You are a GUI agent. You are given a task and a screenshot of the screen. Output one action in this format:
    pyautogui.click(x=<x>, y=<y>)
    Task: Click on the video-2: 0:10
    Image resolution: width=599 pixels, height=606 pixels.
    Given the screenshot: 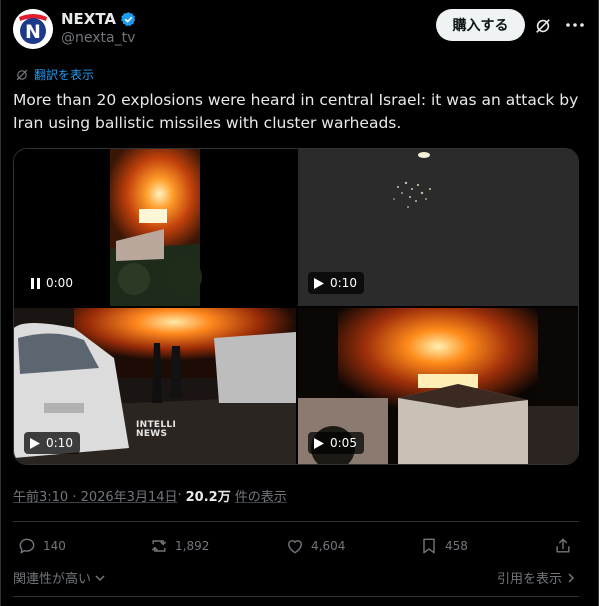 What is the action you would take?
    pyautogui.click(x=438, y=227)
    